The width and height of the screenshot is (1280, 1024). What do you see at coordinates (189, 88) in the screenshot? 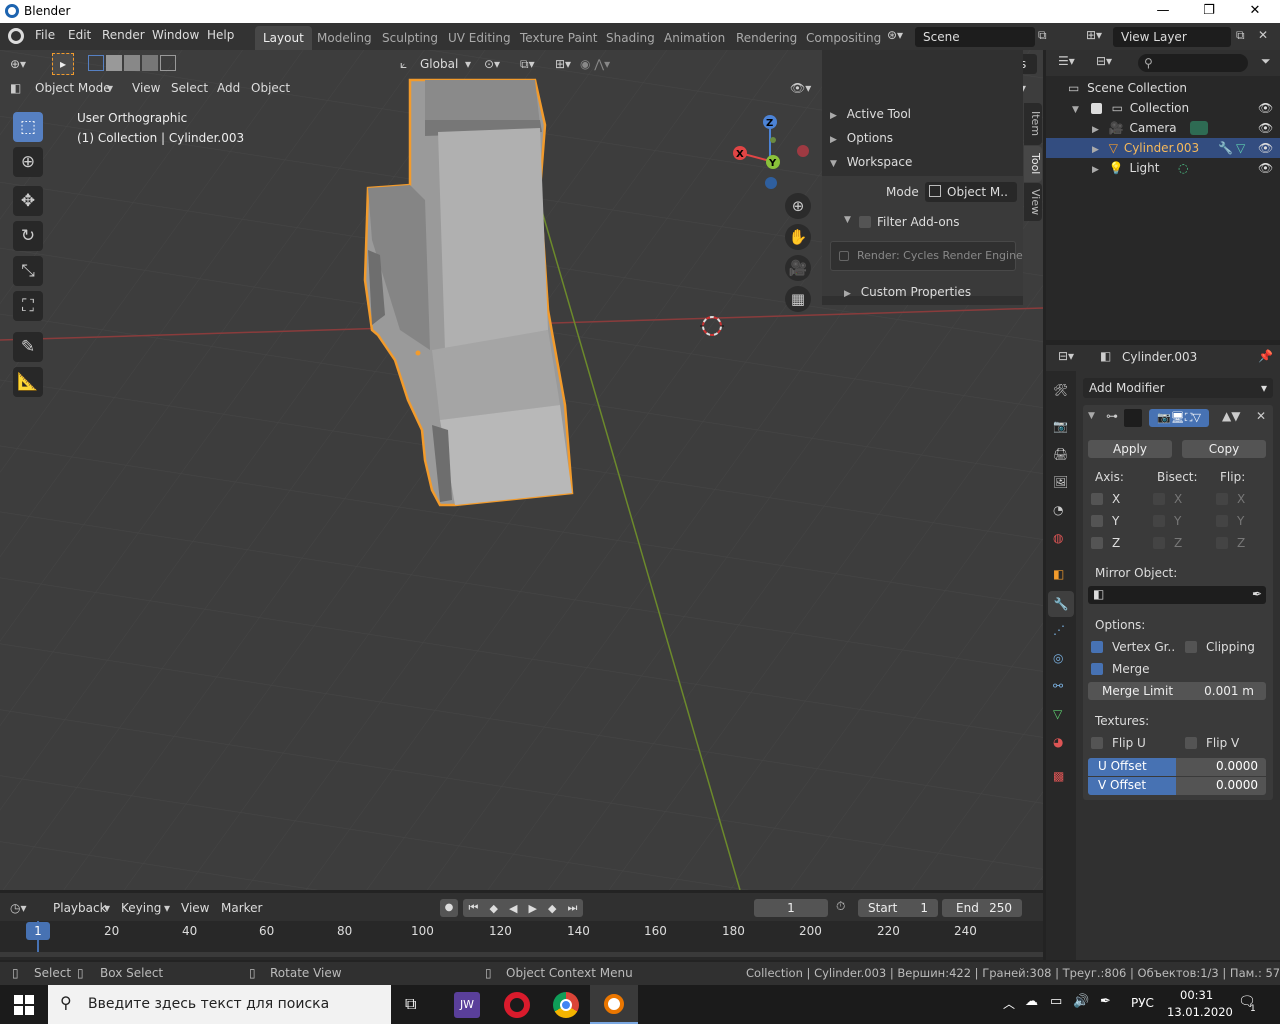
I see `menu-select: Select` at bounding box center [189, 88].